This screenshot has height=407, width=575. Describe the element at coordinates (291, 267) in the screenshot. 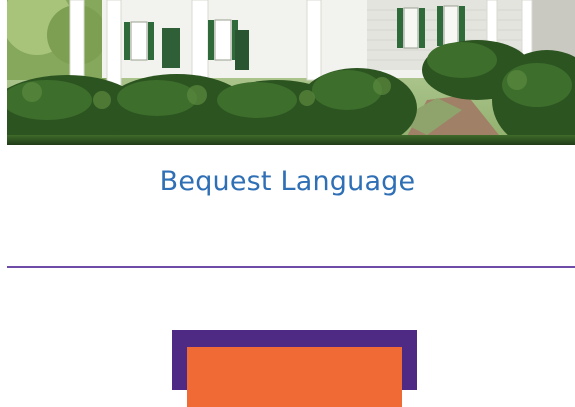

I see `section-divider` at that location.